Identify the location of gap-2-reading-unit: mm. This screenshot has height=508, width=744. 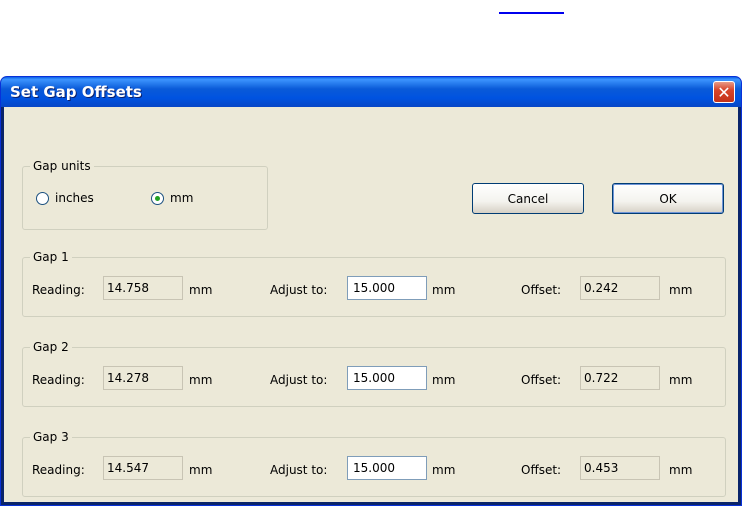
(201, 380).